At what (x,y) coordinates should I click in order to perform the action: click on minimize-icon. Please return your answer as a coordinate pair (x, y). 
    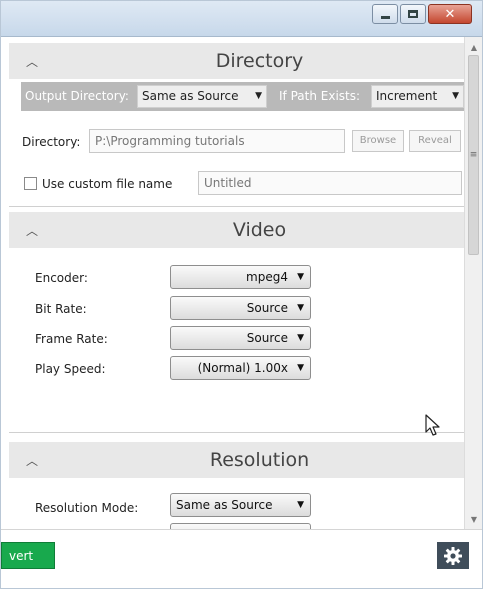
    Looking at the image, I should click on (385, 17).